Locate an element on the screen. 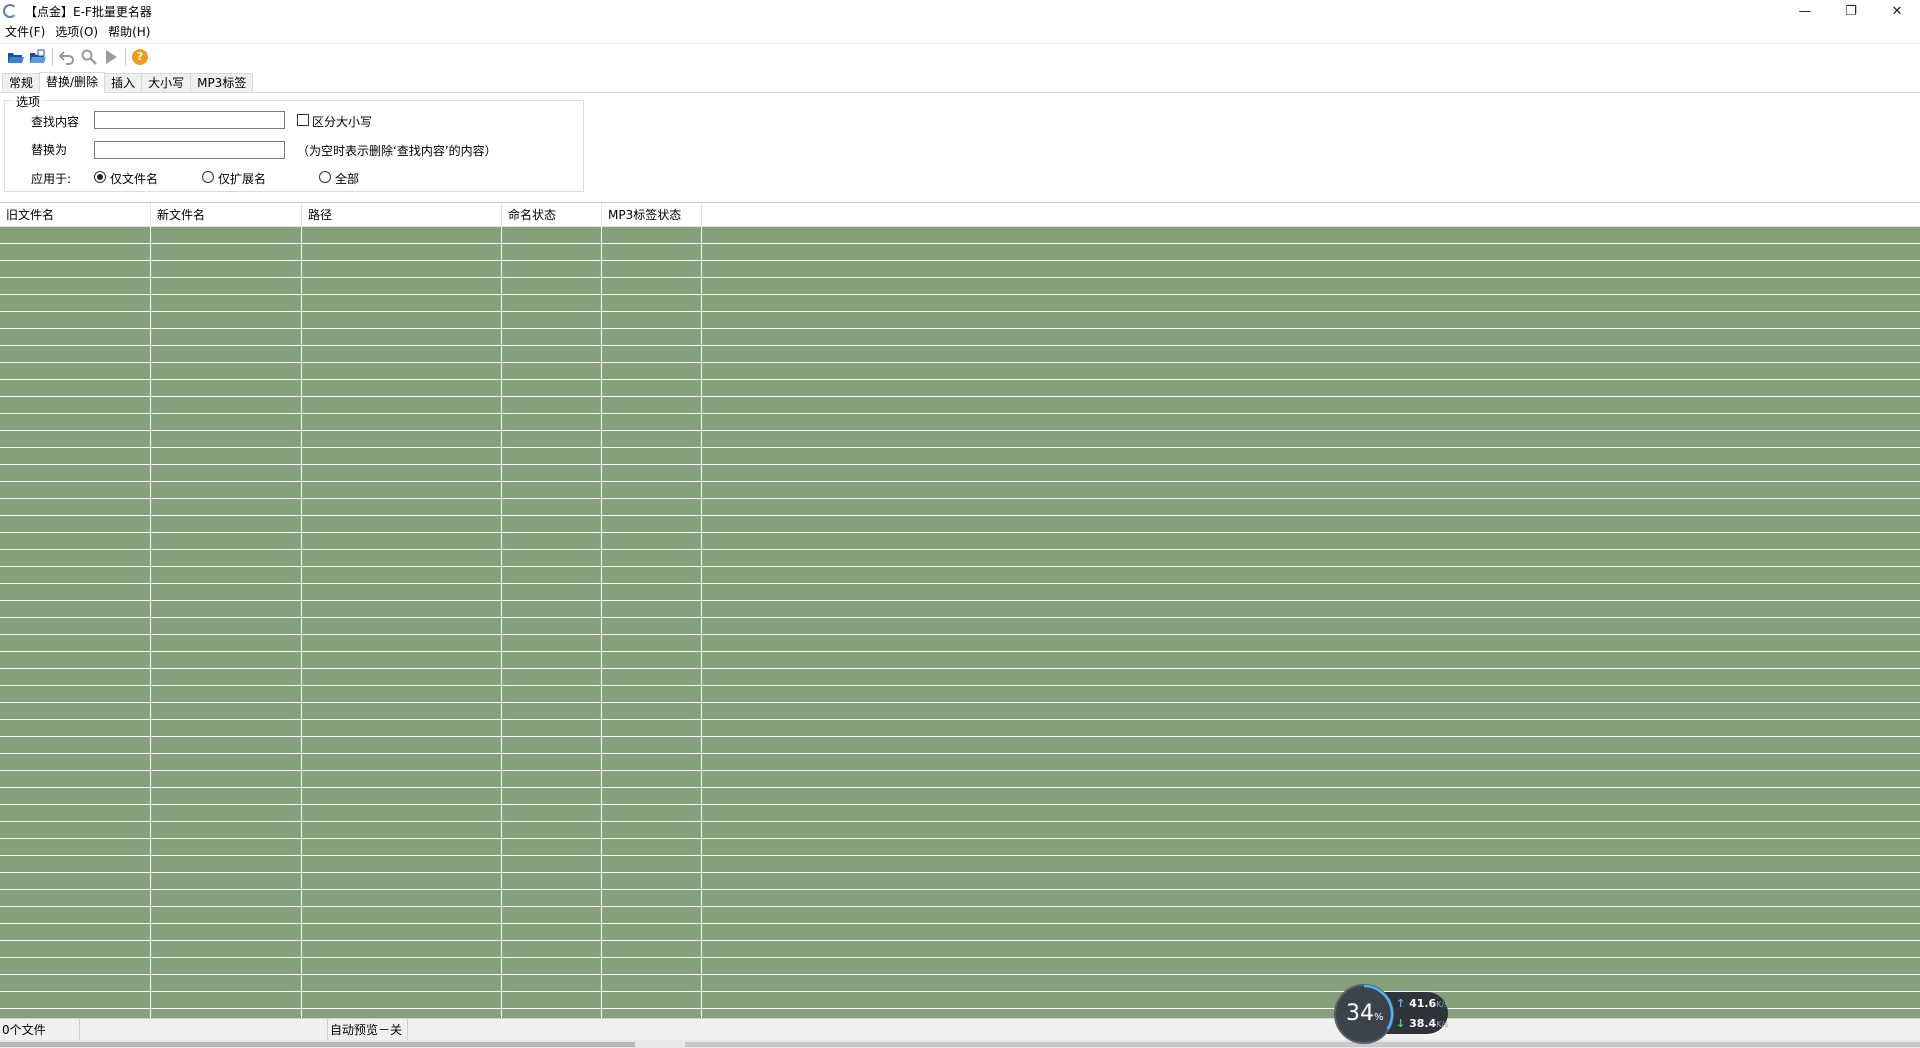 The image size is (1920, 1048). menu-file: 文件(F) is located at coordinates (25, 32).